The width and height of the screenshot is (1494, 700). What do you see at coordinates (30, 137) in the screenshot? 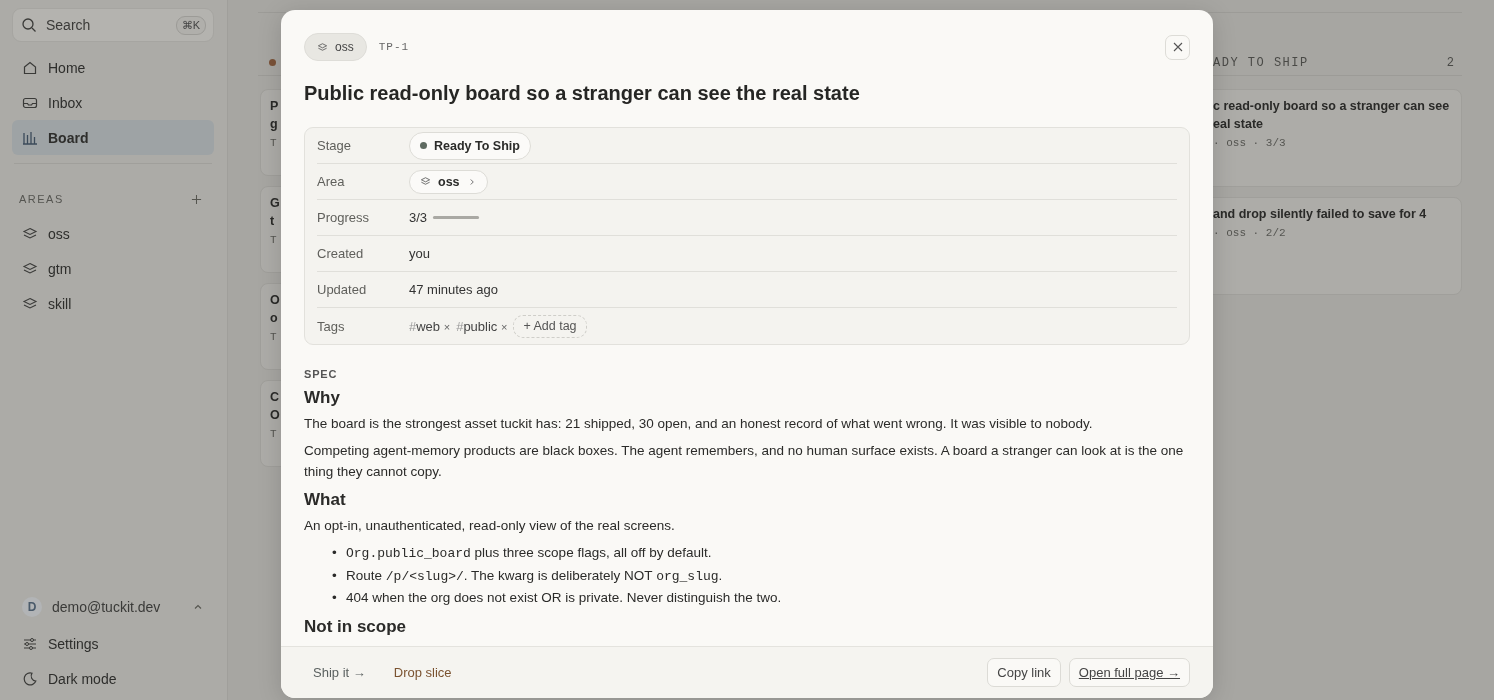
I see `bar-chart-icon` at bounding box center [30, 137].